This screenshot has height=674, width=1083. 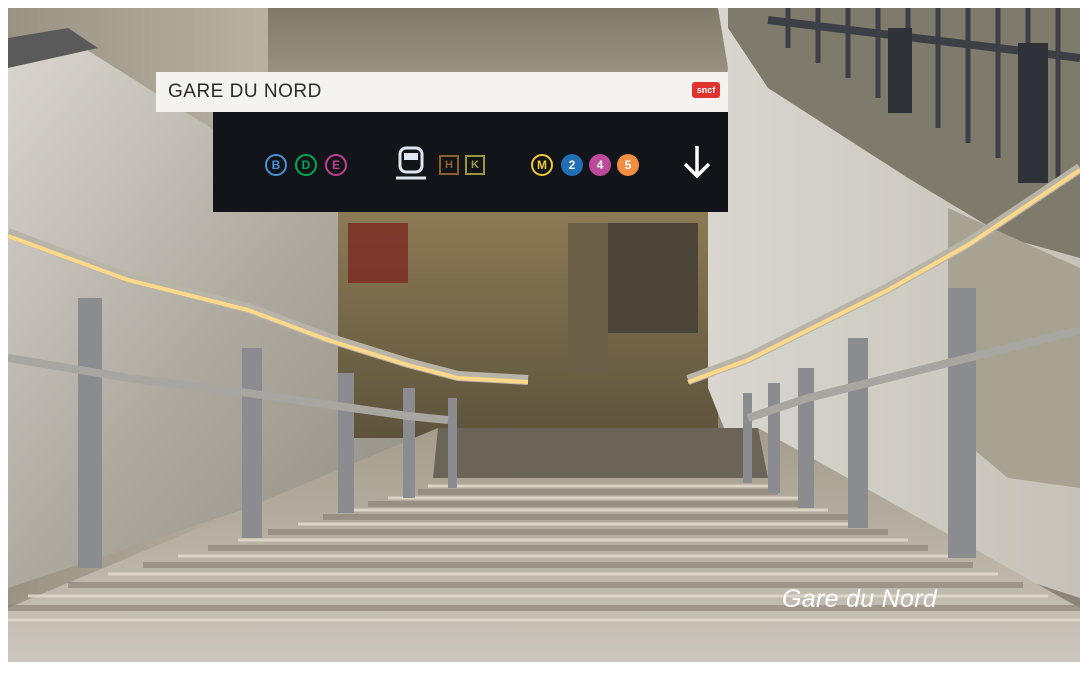 I want to click on train-icon, so click(x=411, y=163).